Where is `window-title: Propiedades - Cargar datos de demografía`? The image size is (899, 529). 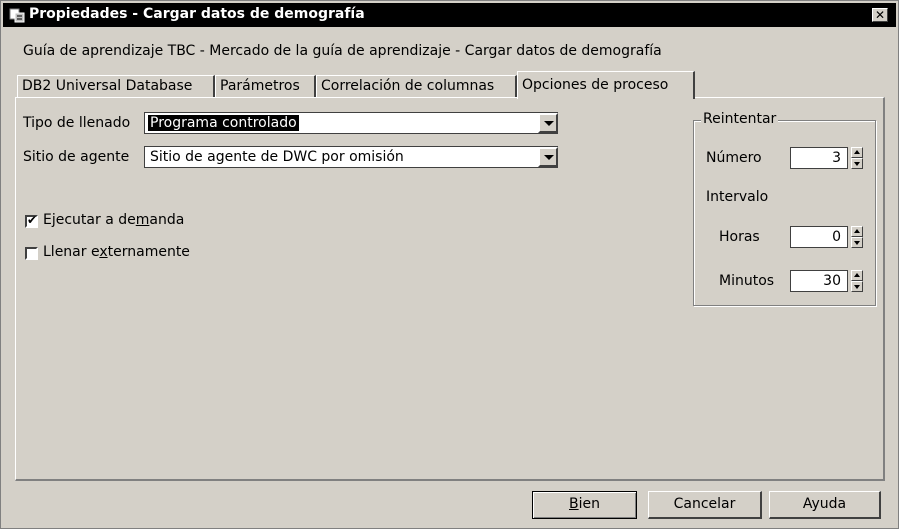 window-title: Propiedades - Cargar datos de demografía is located at coordinates (197, 14).